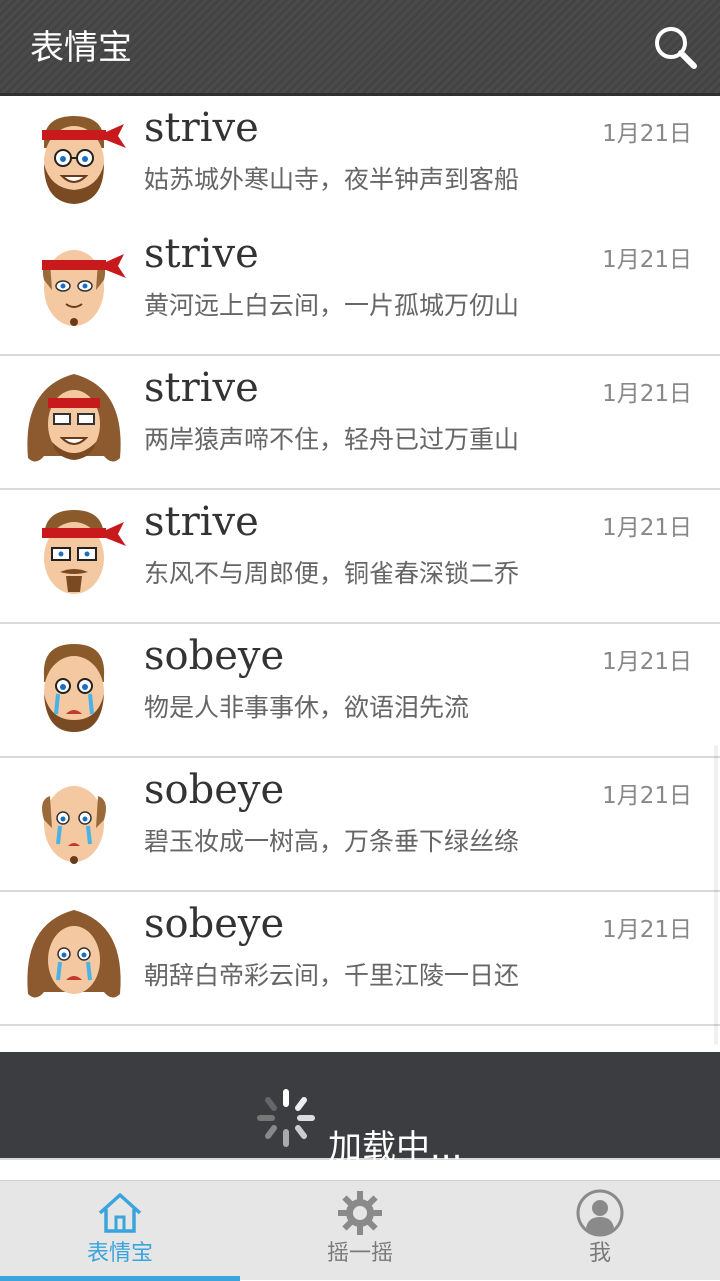 Image resolution: width=720 pixels, height=1281 pixels. I want to click on gear-icon, so click(360, 1213).